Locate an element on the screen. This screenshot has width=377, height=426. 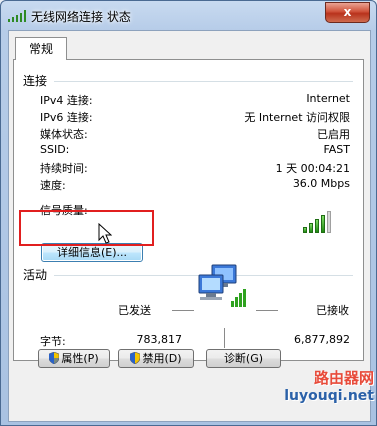
properties-label: 属性(P) is located at coordinates (80, 358).